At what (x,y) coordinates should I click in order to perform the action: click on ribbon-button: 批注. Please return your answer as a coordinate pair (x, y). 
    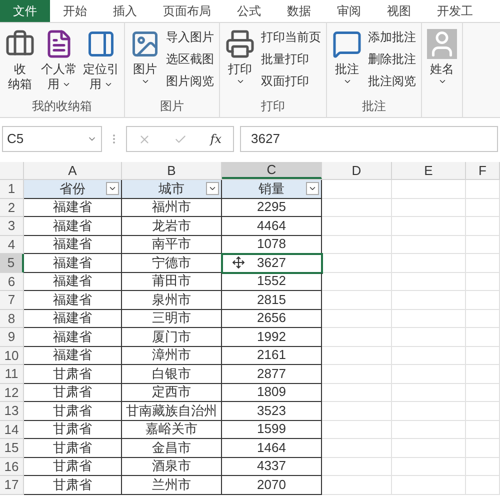
    Looking at the image, I should click on (347, 63).